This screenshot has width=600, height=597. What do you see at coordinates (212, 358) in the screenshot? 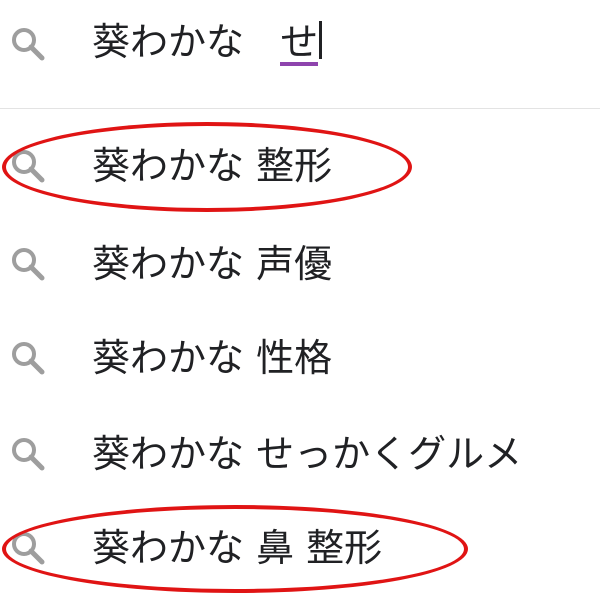
I see `suggestion-label: 葵わかな 性格` at bounding box center [212, 358].